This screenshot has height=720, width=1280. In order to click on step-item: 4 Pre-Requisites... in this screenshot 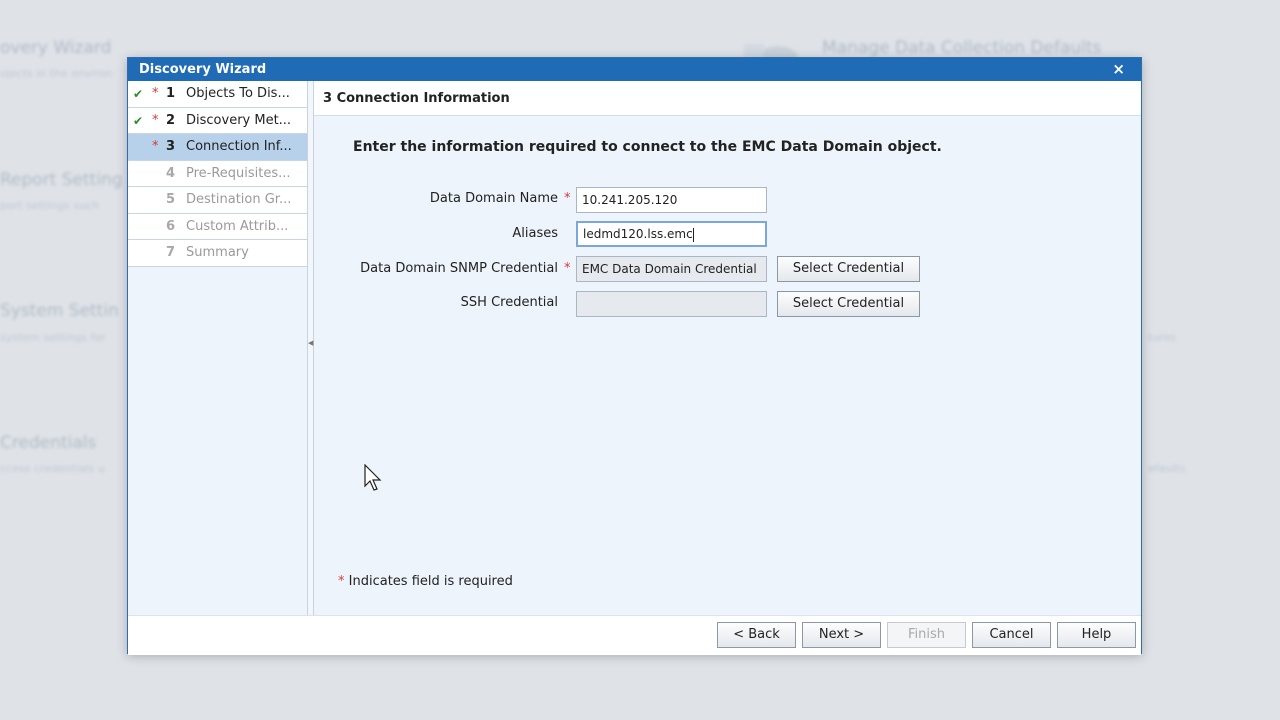, I will do `click(217, 173)`.